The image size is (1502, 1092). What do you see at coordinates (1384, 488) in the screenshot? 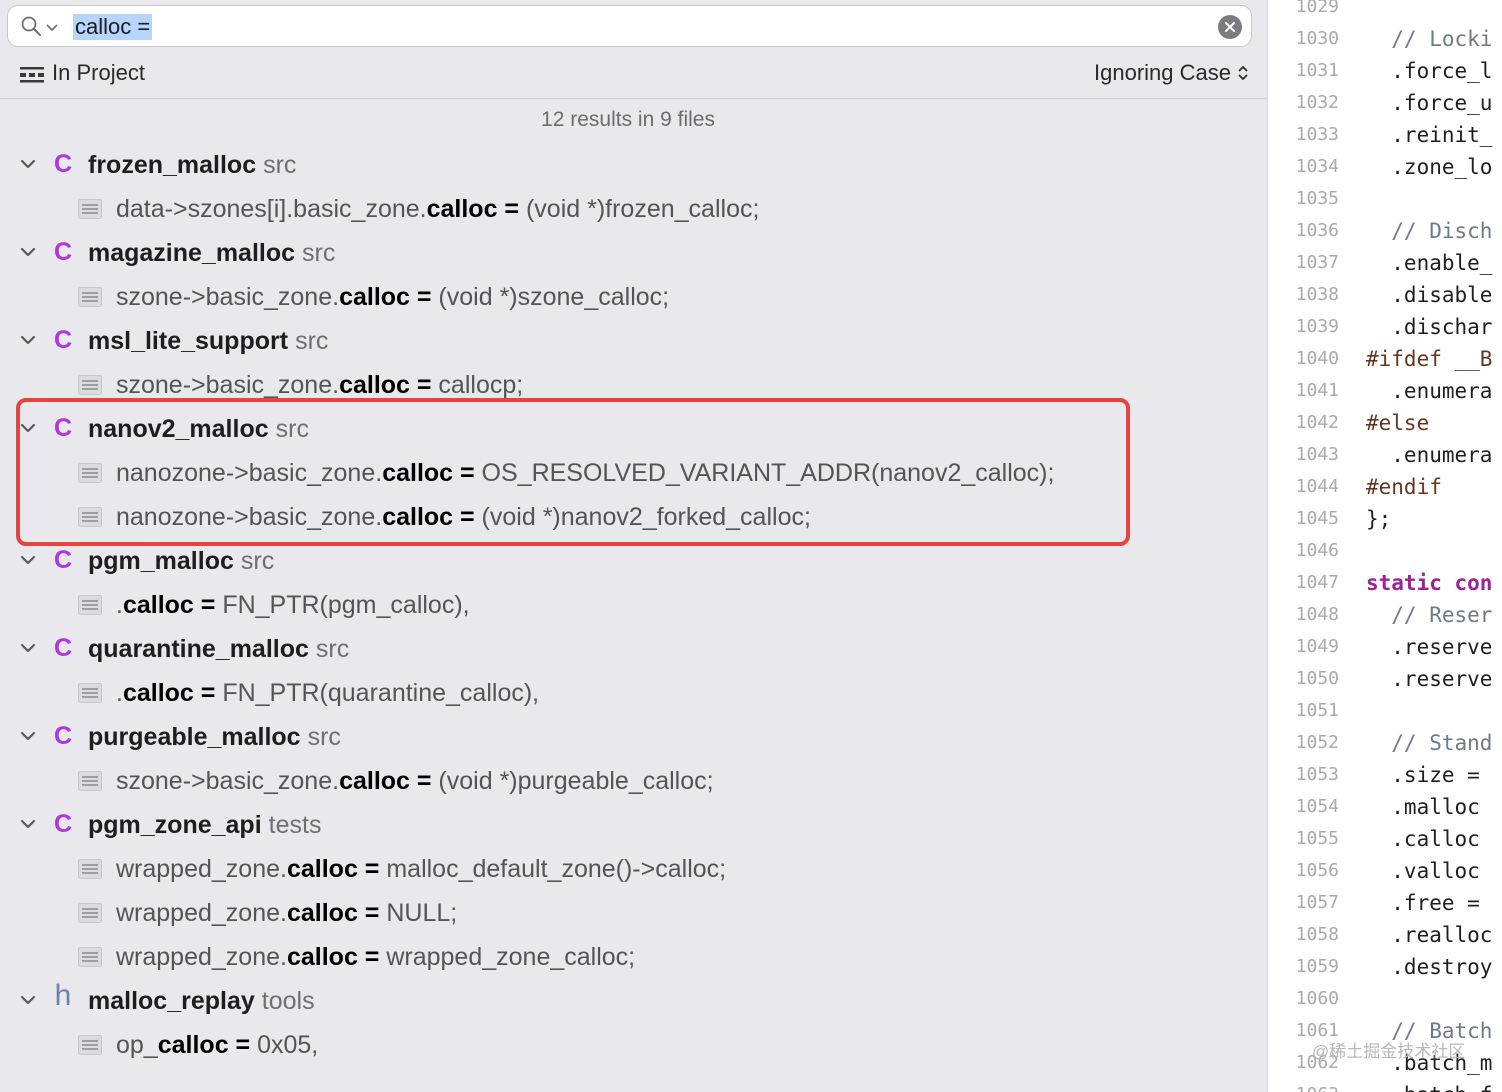
I see `code-line: 1044 #endif` at bounding box center [1384, 488].